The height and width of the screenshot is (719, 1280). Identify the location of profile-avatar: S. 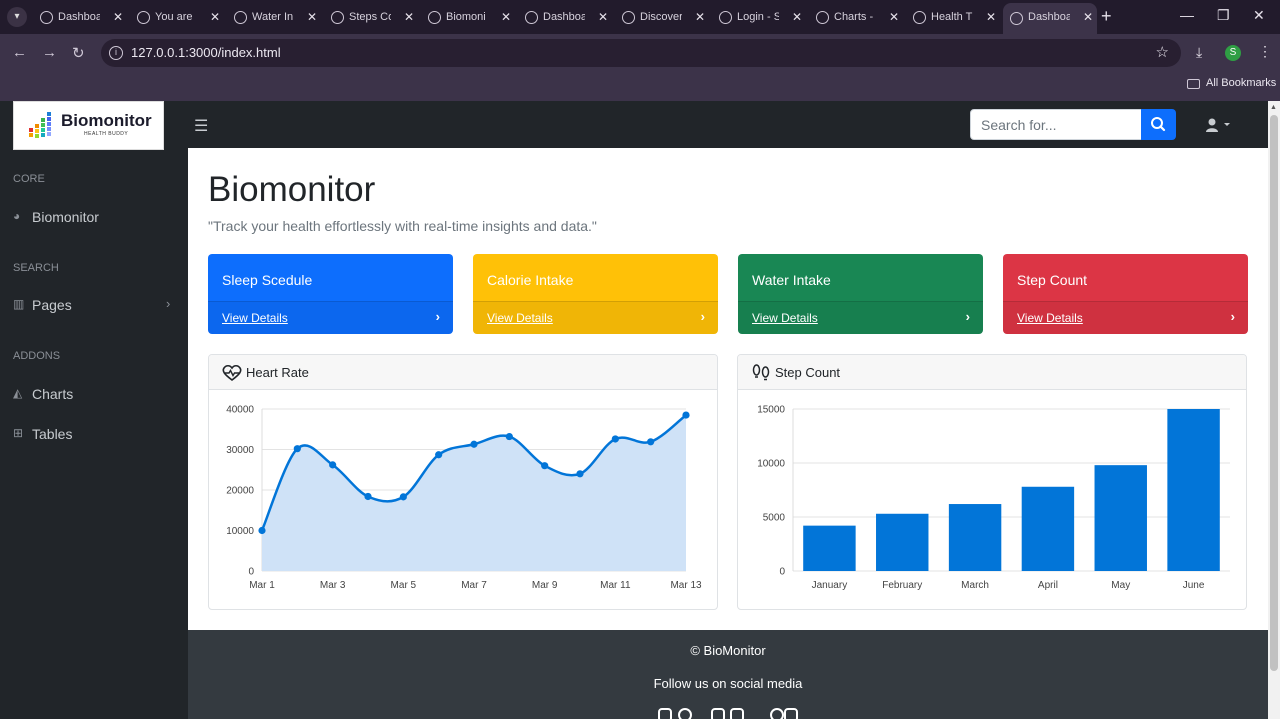
(1233, 53).